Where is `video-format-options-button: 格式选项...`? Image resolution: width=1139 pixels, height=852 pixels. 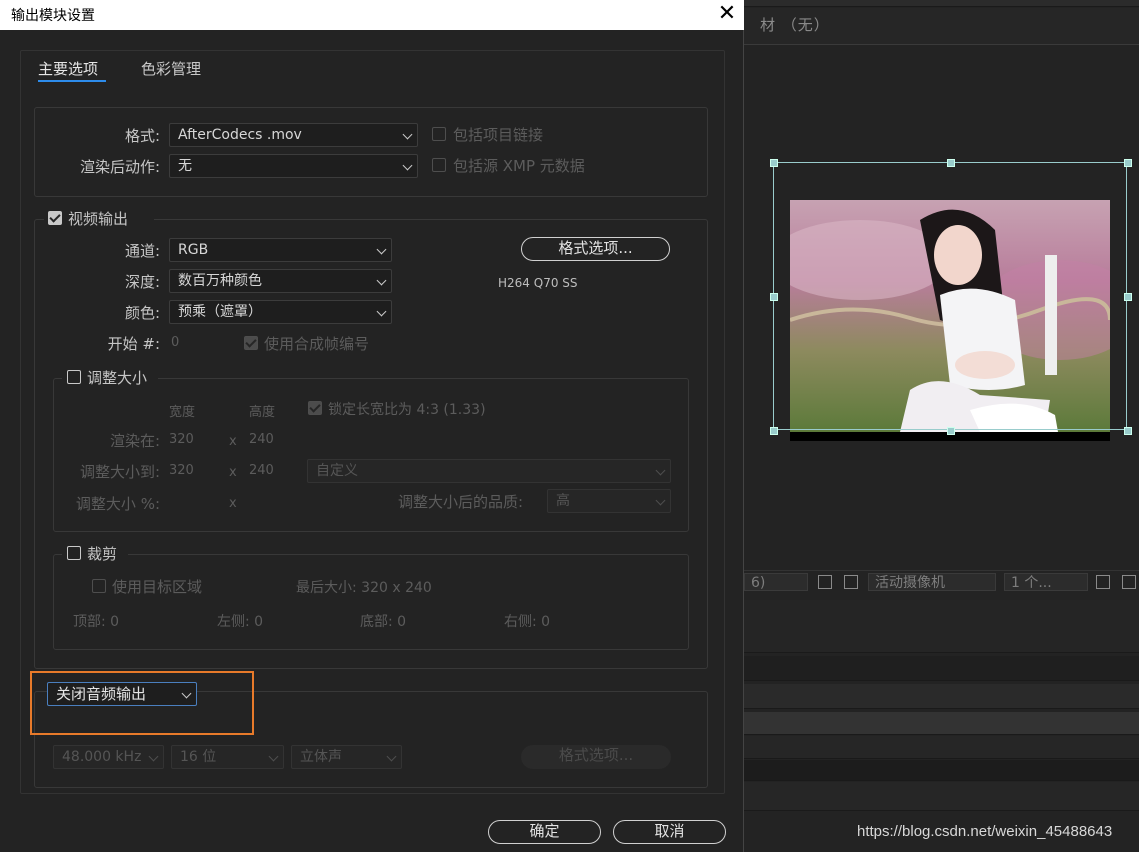 video-format-options-button: 格式选项... is located at coordinates (595, 249).